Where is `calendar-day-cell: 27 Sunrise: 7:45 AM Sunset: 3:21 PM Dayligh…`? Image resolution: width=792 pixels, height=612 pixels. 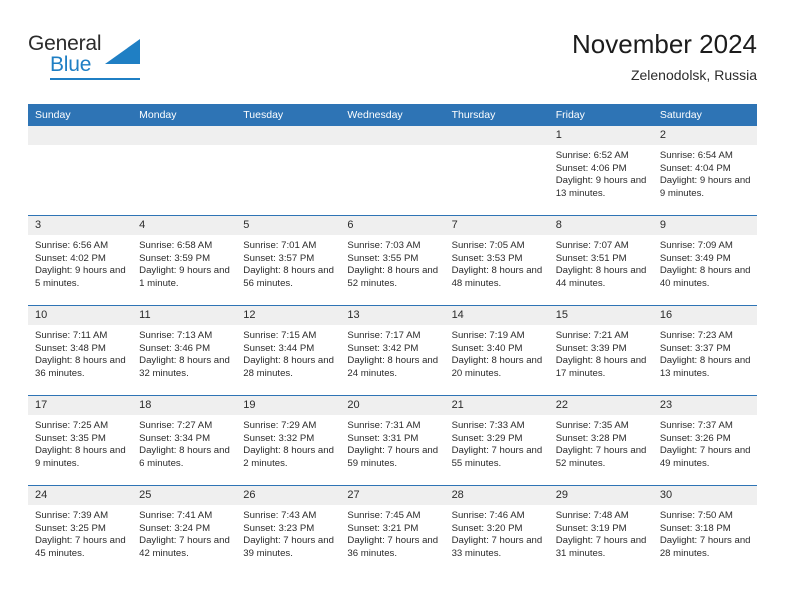
calendar-day-cell: 27 Sunrise: 7:45 AM Sunset: 3:21 PM Dayligh… is located at coordinates (392, 531).